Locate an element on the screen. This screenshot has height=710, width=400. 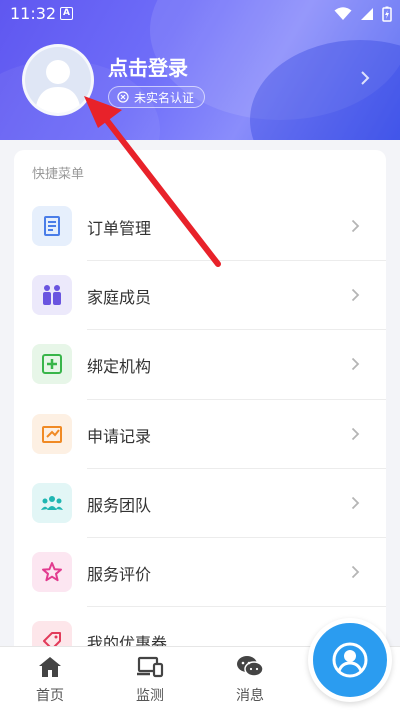
battery-icon is located at coordinates (387, 14).